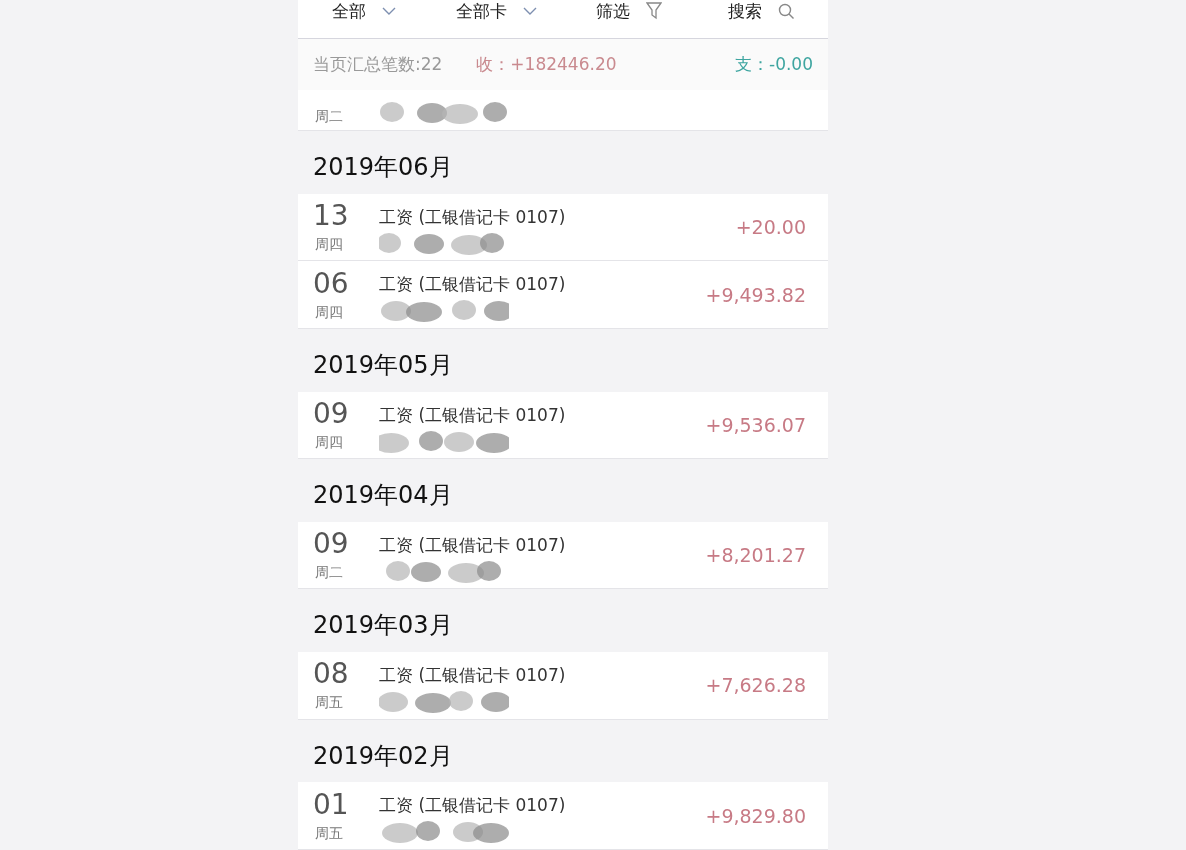  I want to click on transaction-card: 09 周二 工资 (工银借记卡 0107) +8,201.27, so click(563, 555).